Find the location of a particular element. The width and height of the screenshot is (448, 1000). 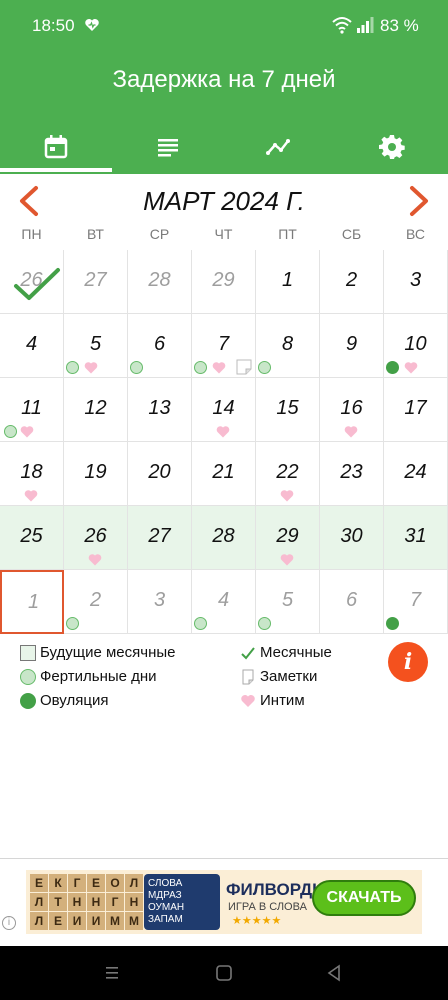

day-number: 12 is located at coordinates (95, 408).